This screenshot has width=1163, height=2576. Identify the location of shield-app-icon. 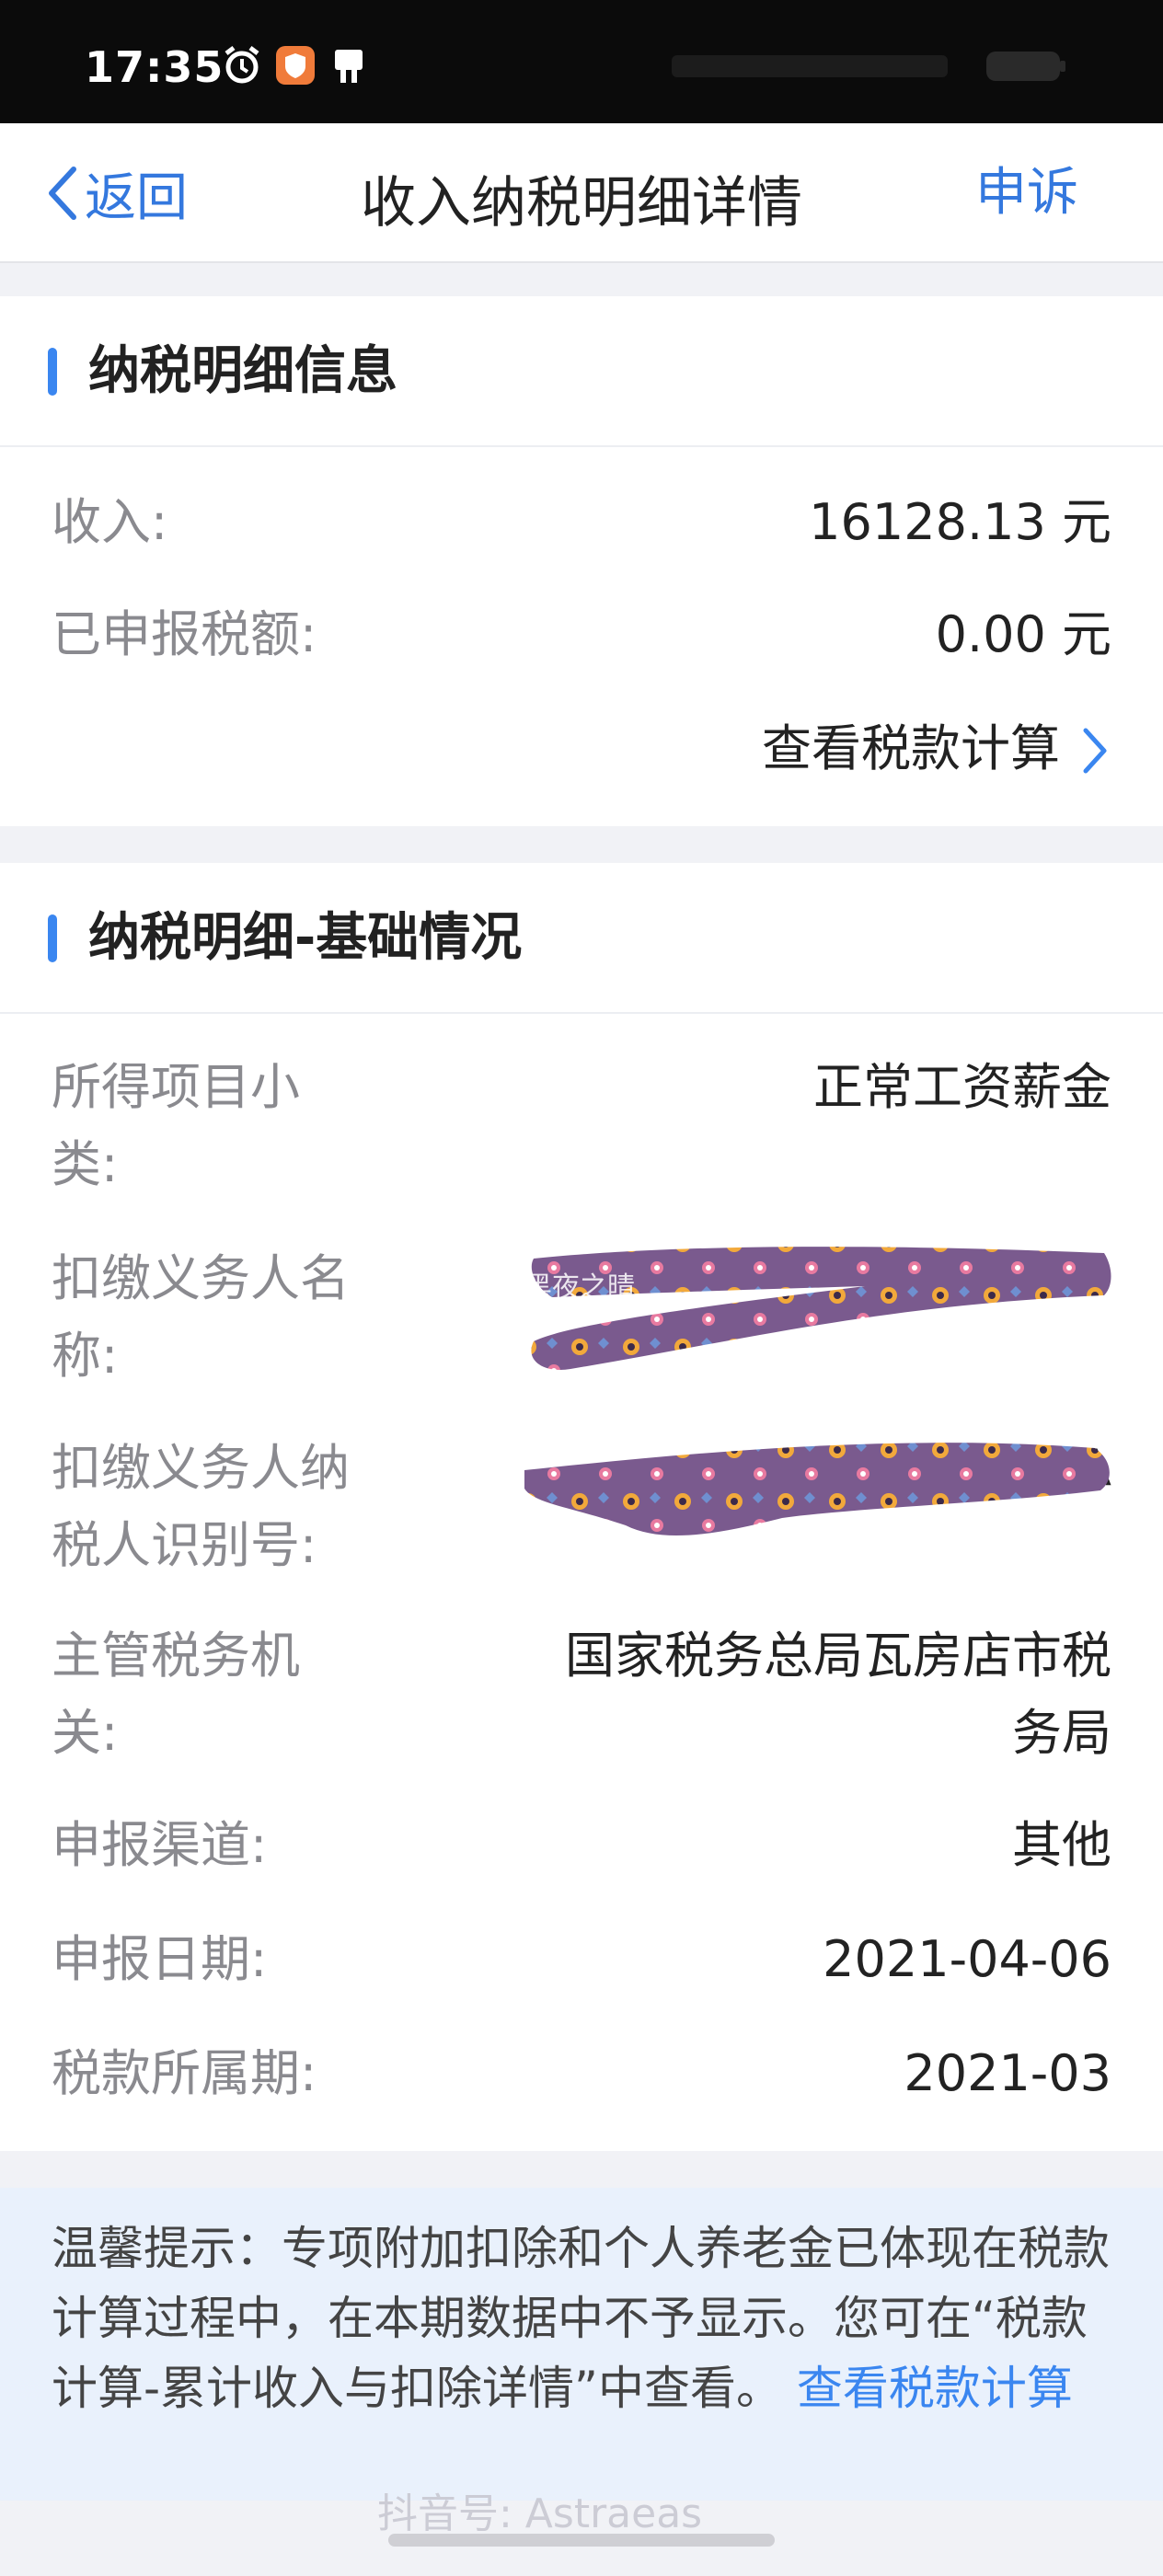
(295, 65).